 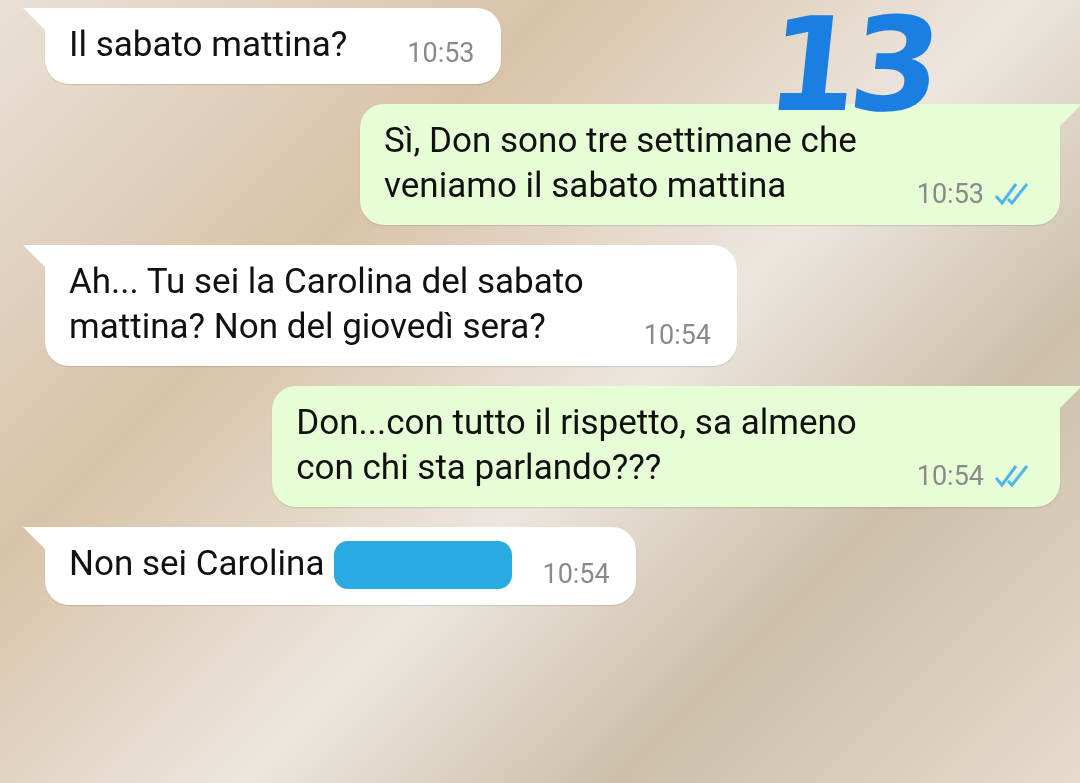 I want to click on message-text: Non sei Carolina, so click(x=197, y=563).